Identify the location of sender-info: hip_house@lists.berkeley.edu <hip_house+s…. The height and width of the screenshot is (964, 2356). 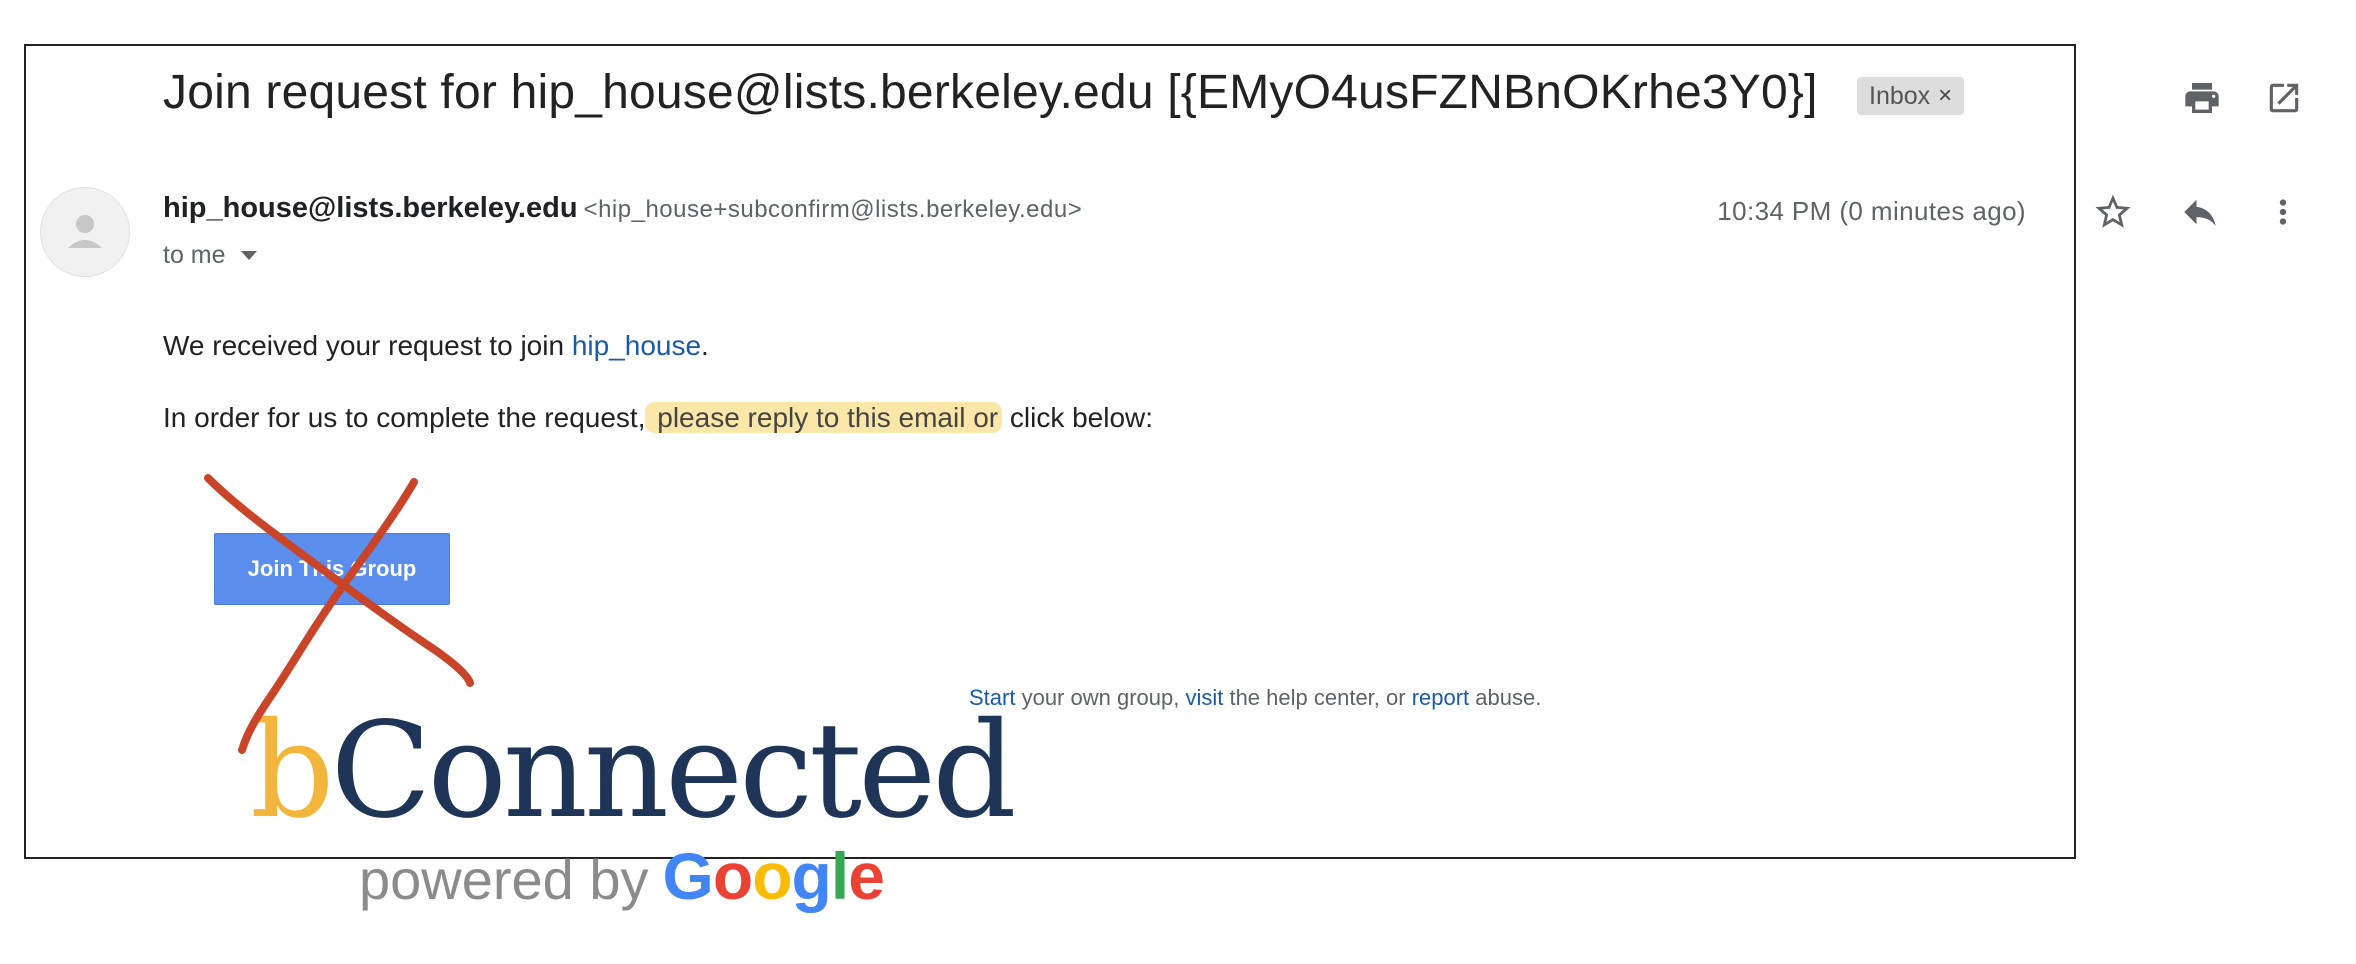
(622, 208).